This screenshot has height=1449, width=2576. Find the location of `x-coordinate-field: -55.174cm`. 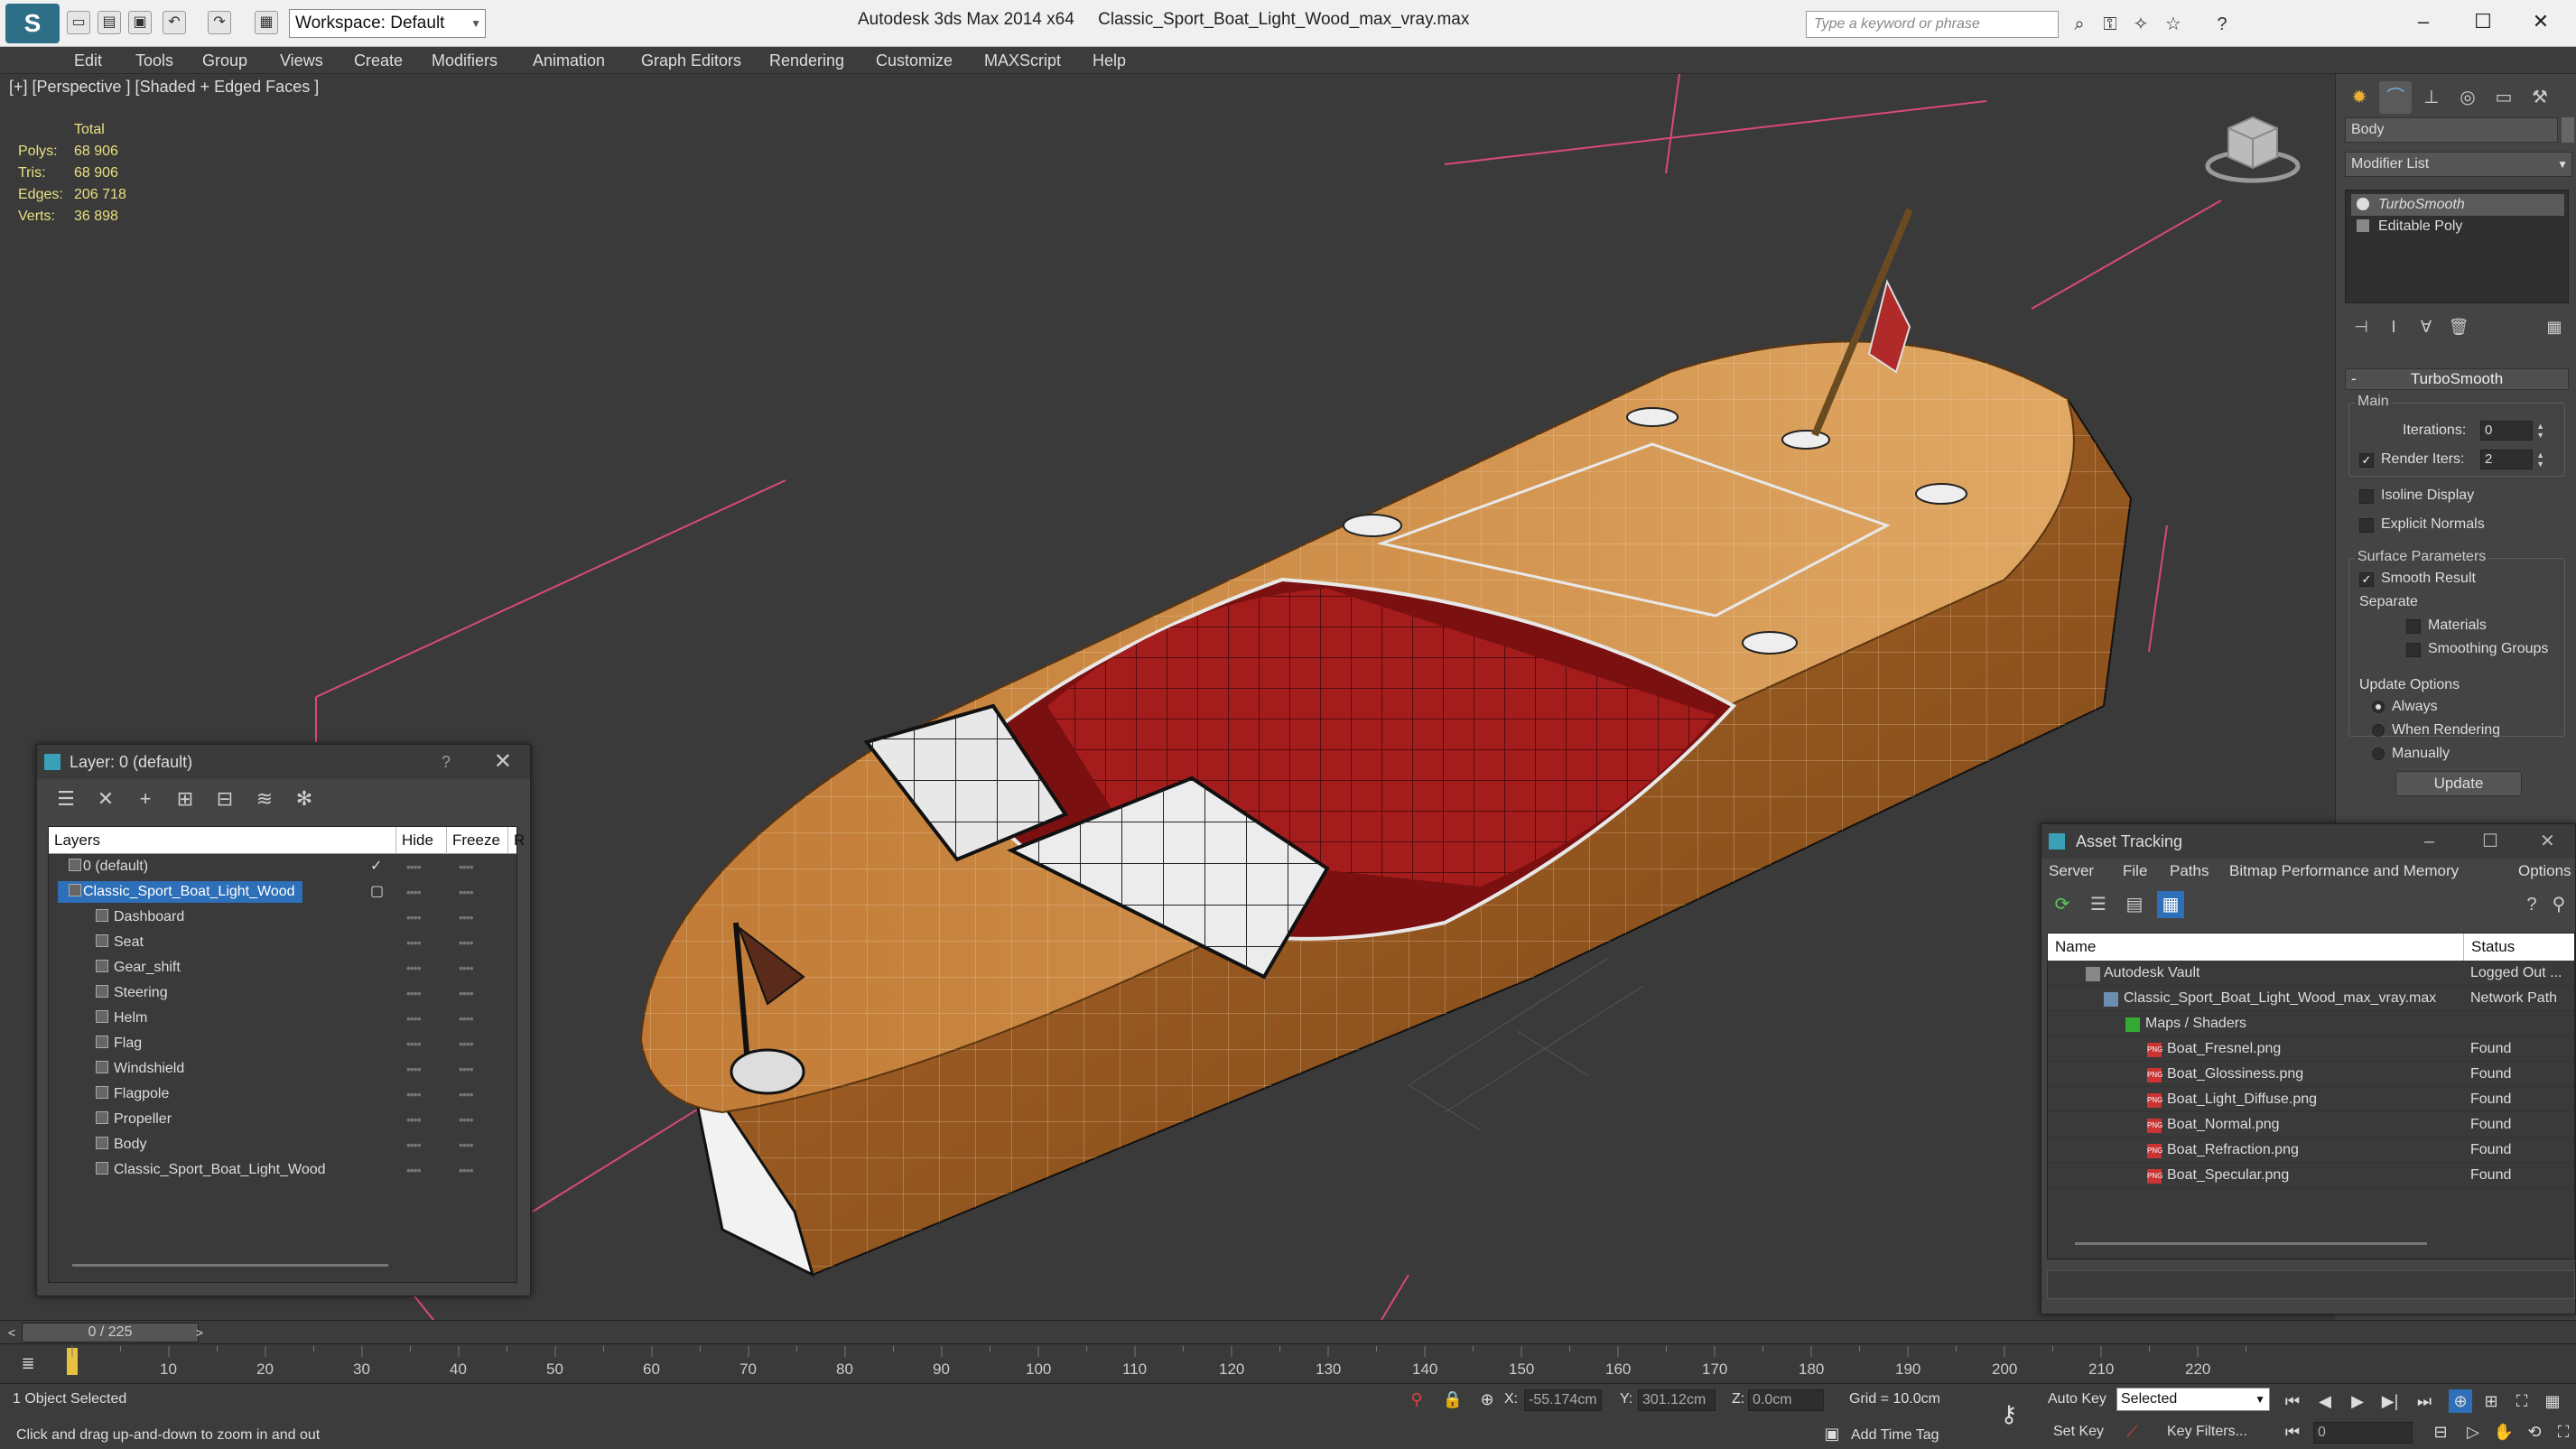

x-coordinate-field: -55.174cm is located at coordinates (1563, 1400).